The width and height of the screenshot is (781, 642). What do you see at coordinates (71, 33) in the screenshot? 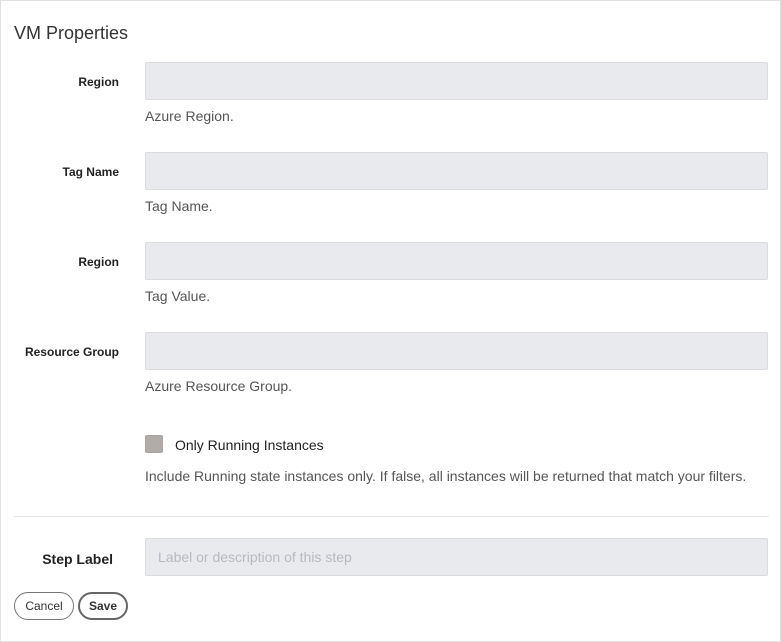
I see `section-title: VM Properties` at bounding box center [71, 33].